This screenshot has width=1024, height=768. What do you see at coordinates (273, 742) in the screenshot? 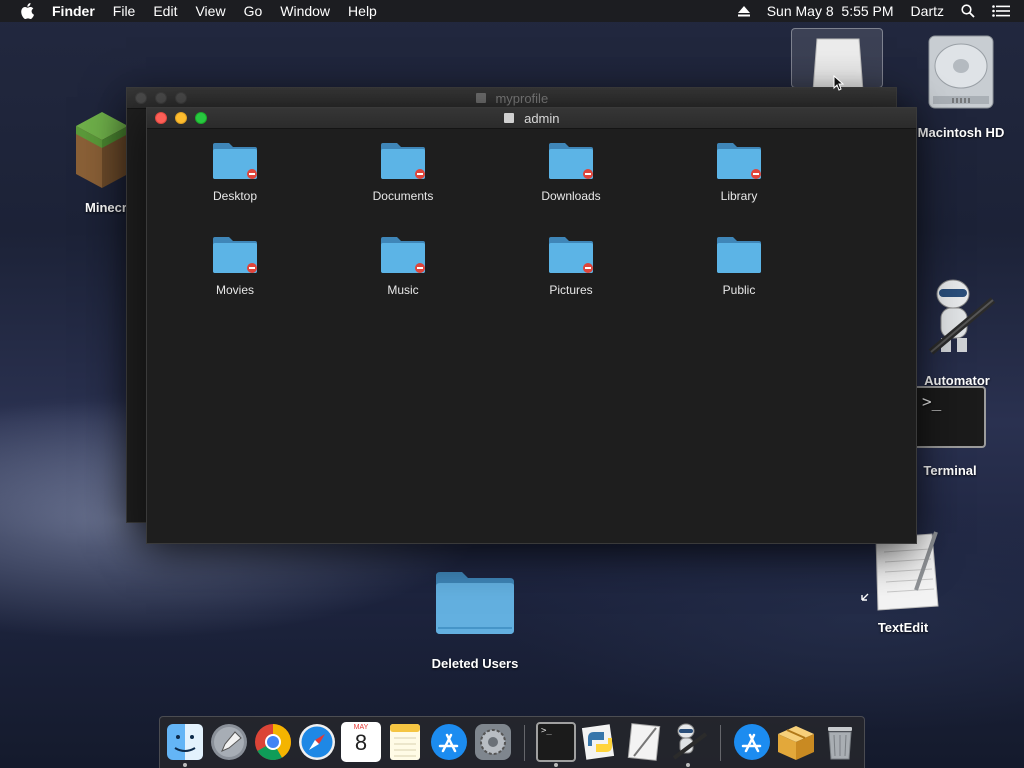
I see `chrome-icon` at bounding box center [273, 742].